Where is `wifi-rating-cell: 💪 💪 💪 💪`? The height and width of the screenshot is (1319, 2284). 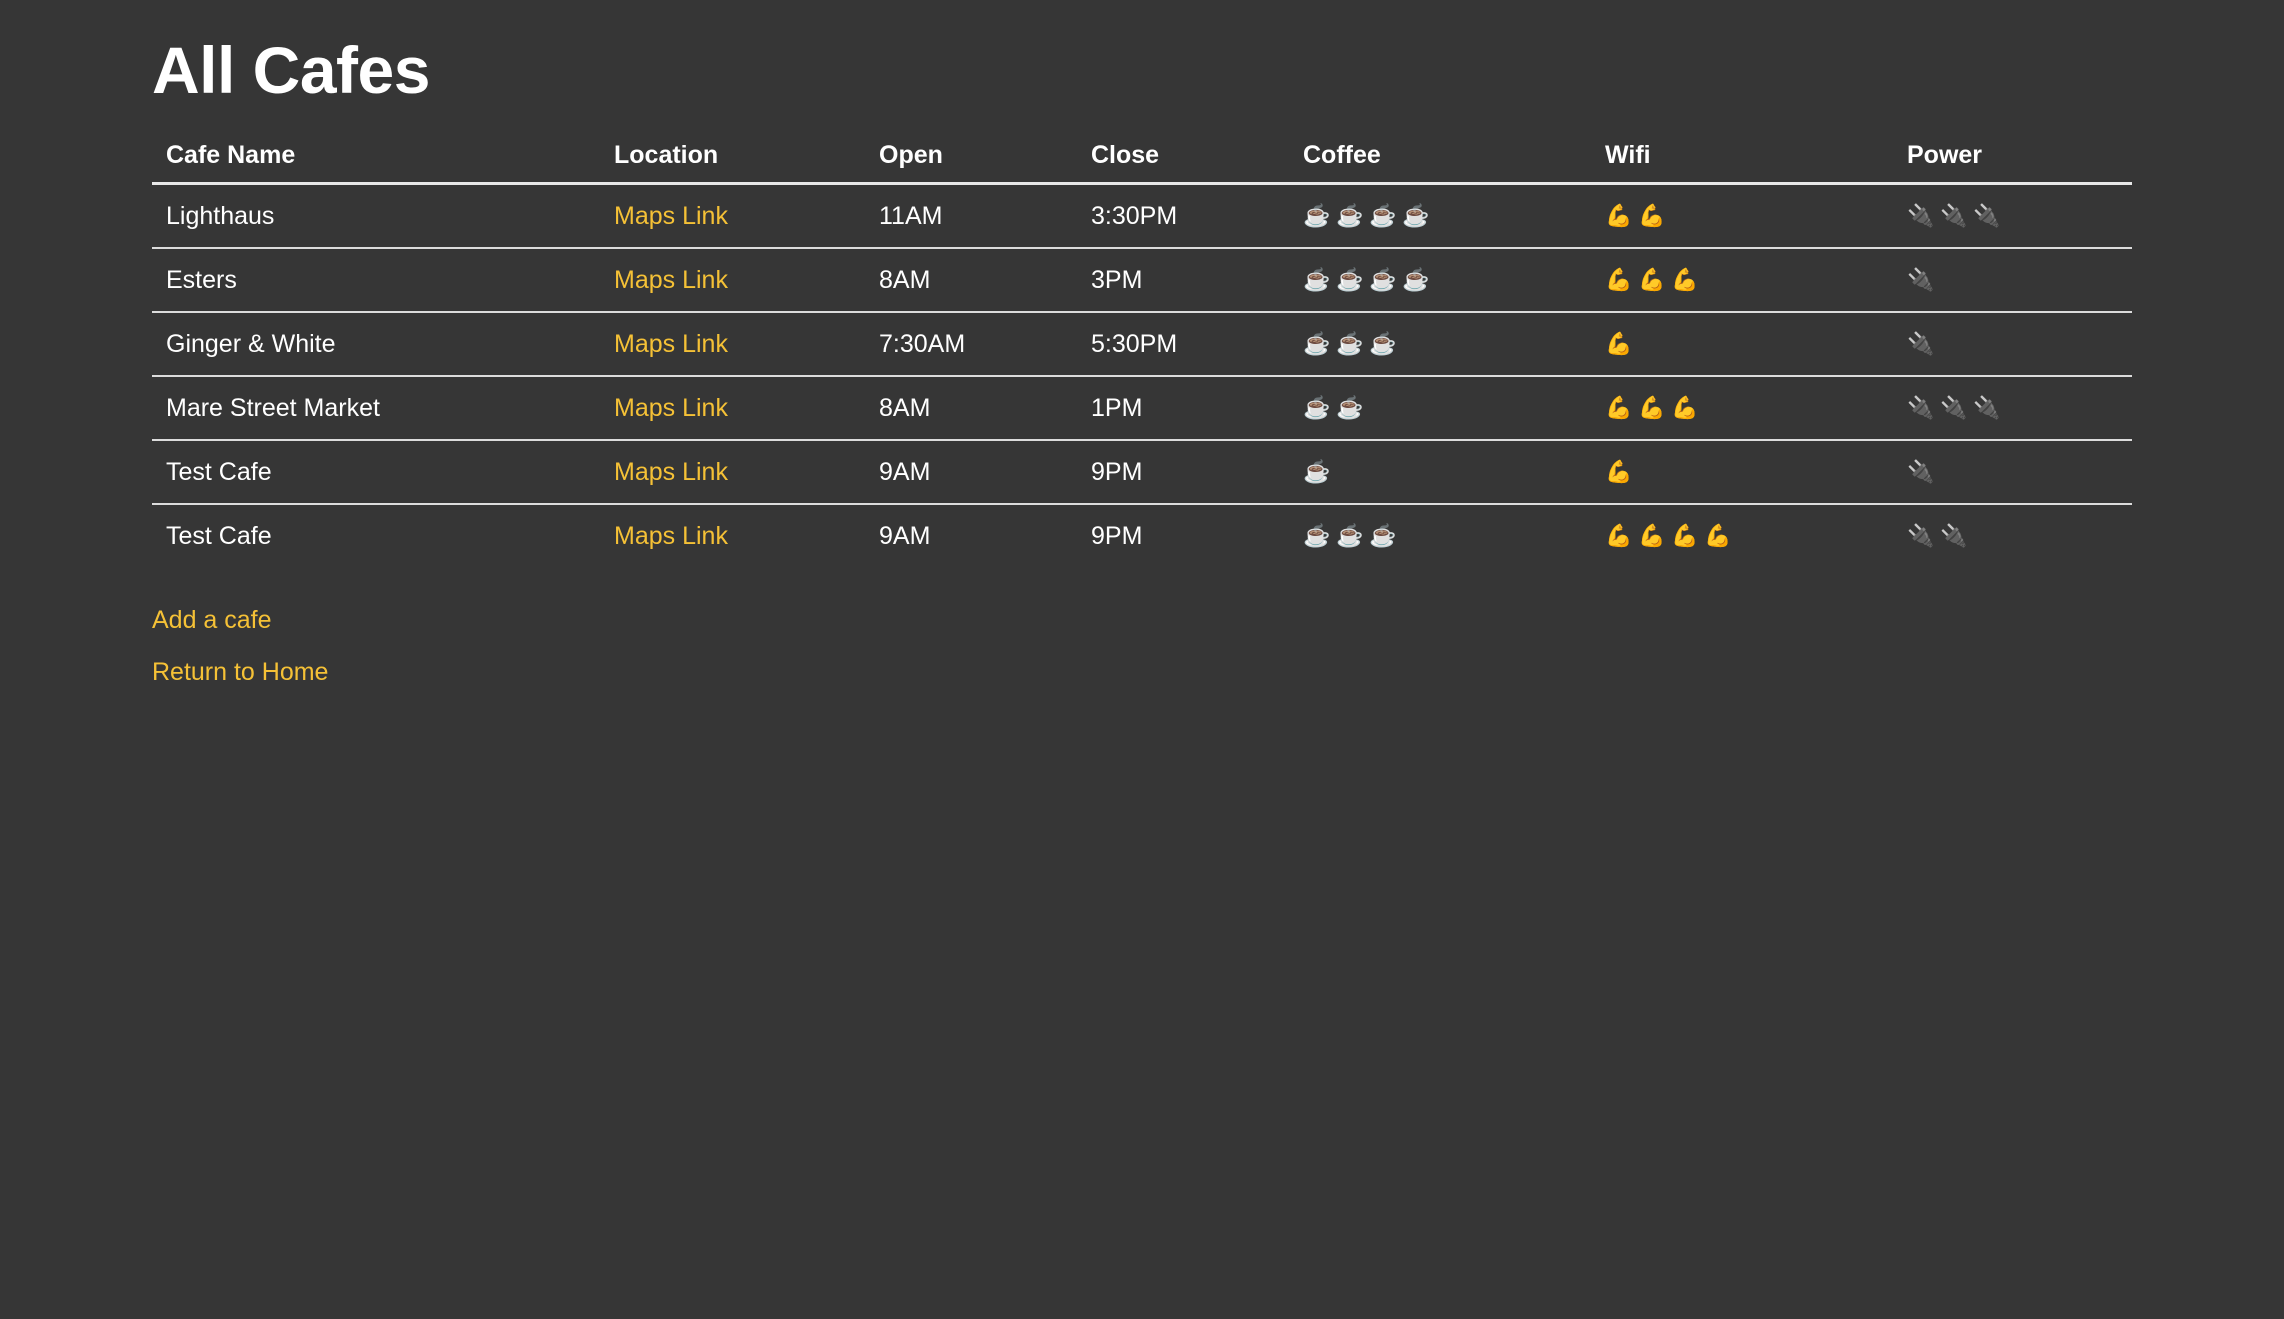
wifi-rating-cell: 💪 💪 💪 💪 is located at coordinates (1742, 535).